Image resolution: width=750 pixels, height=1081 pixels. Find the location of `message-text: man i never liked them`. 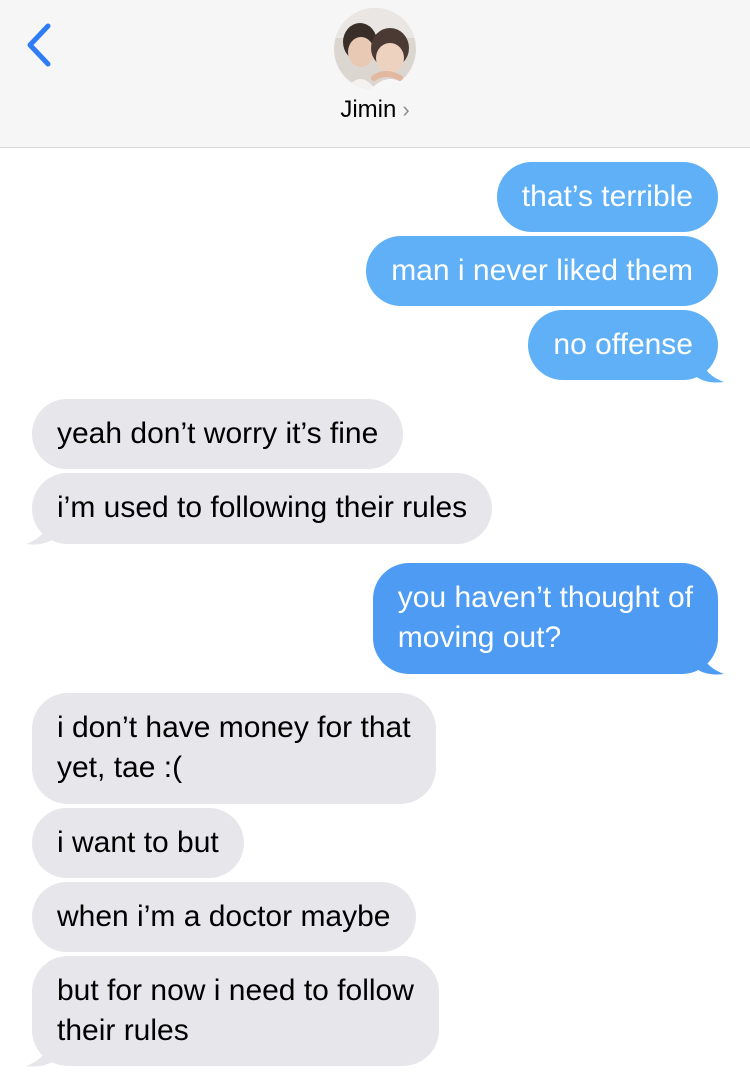

message-text: man i never liked them is located at coordinates (542, 270).